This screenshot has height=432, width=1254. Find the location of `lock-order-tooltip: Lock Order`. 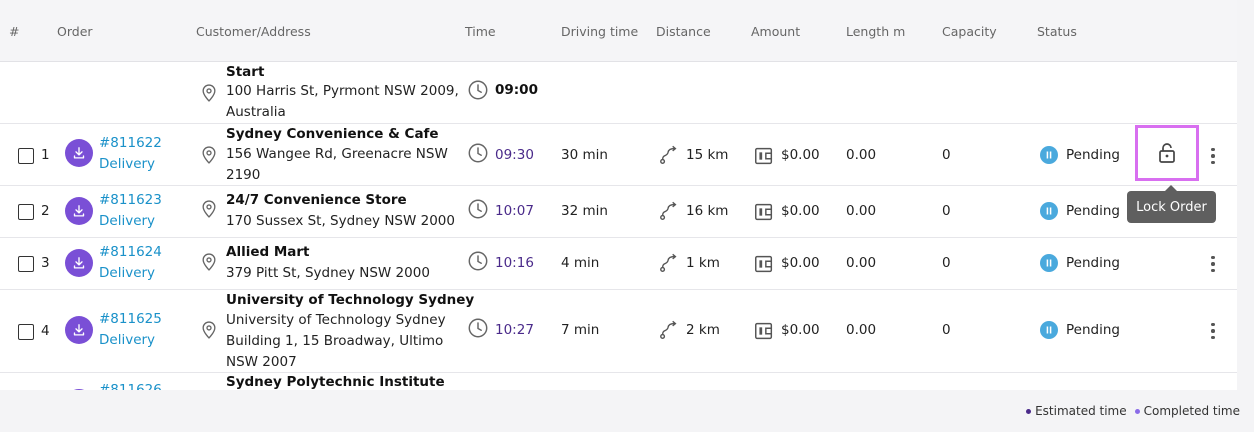

lock-order-tooltip: Lock Order is located at coordinates (1171, 204).